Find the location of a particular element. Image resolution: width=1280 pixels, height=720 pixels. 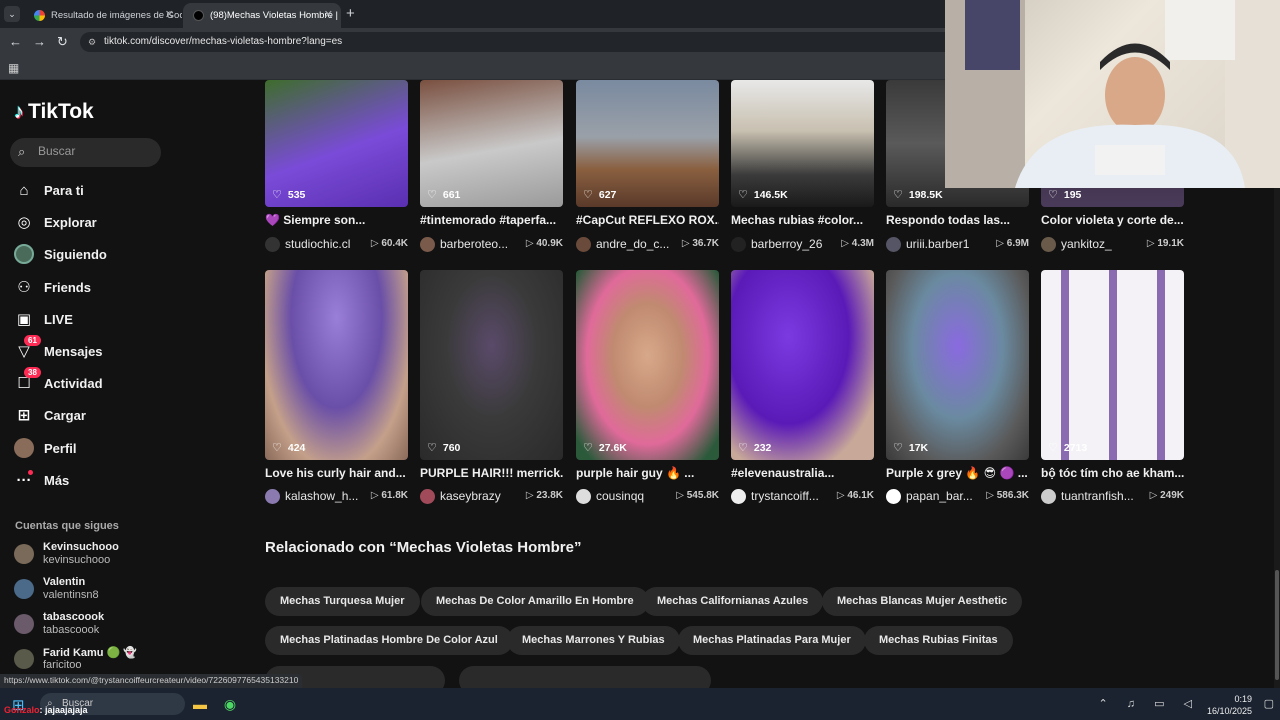

video-thumbnail: ♡ 27.6K is located at coordinates (647, 365).